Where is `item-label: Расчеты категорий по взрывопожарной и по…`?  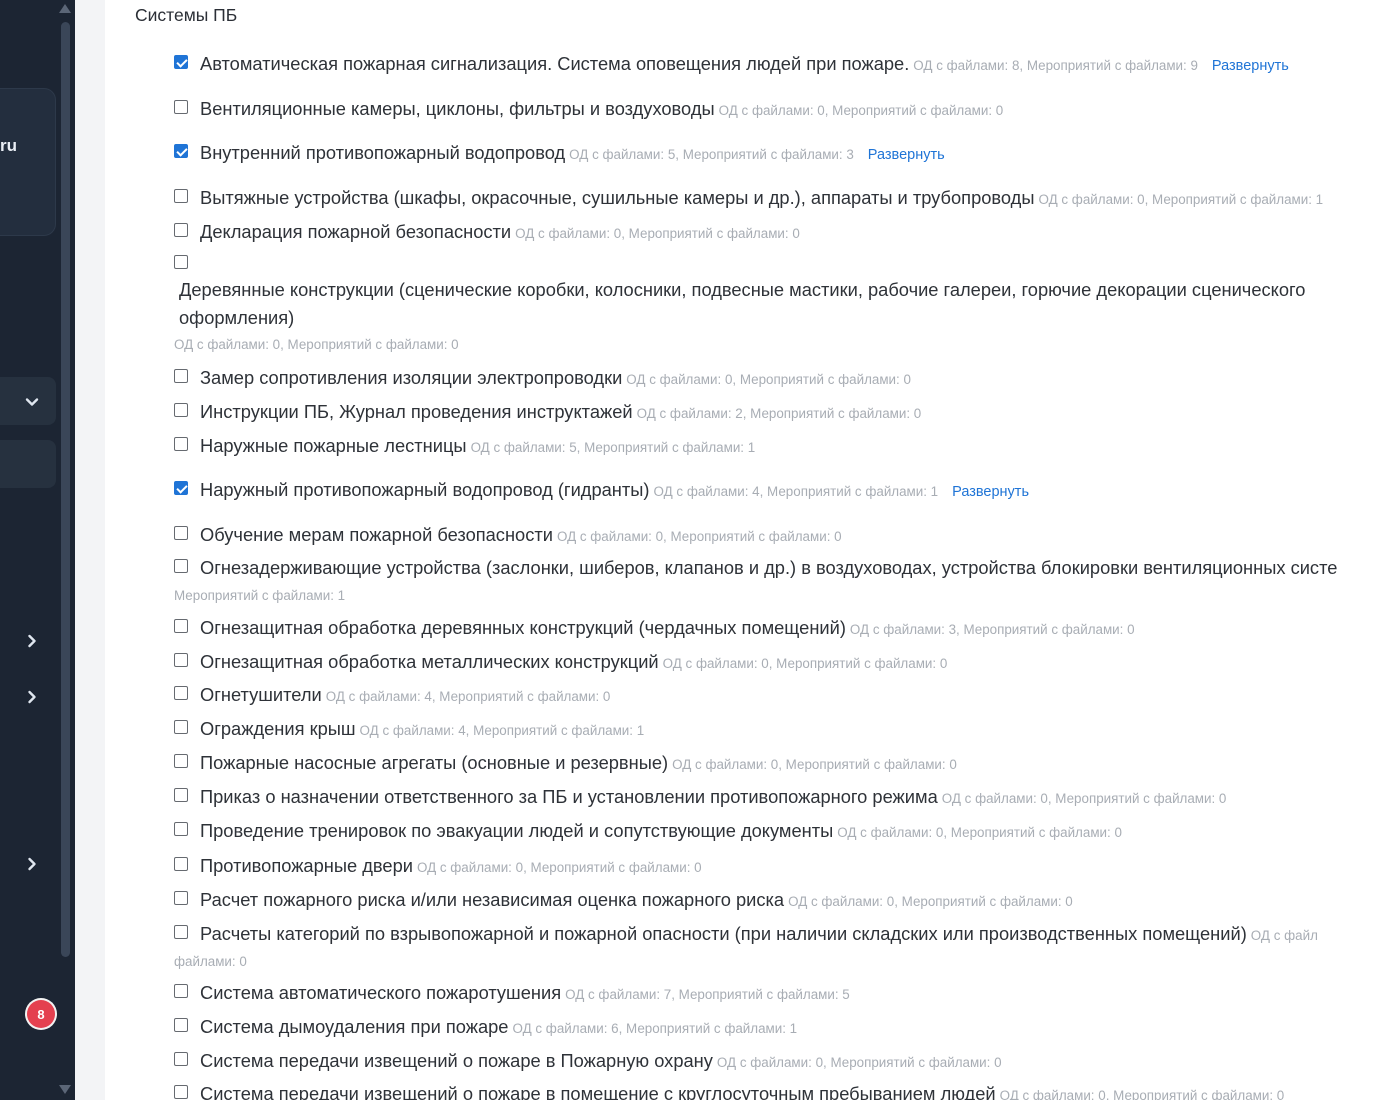 item-label: Расчеты категорий по взрывопожарной и по… is located at coordinates (723, 933).